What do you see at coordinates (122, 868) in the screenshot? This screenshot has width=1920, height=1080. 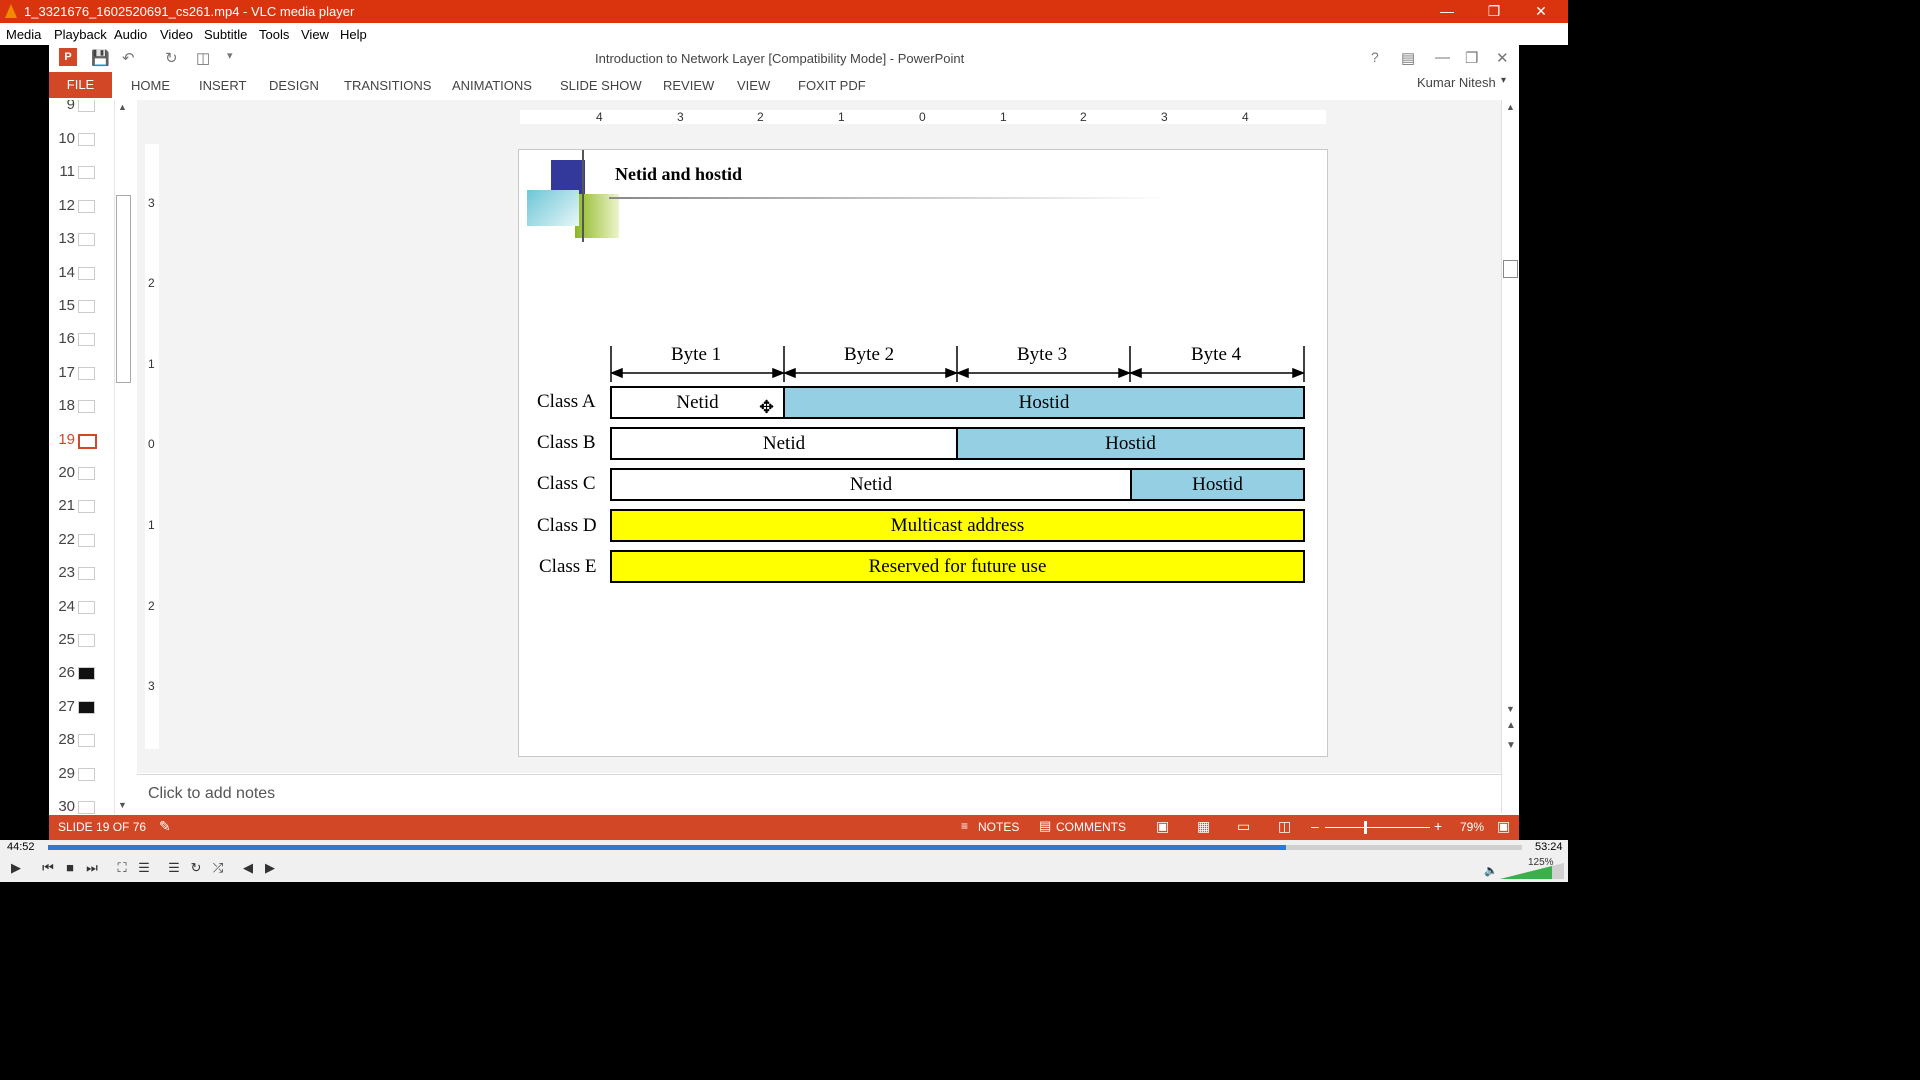 I see `fullscreen-icon: ⛶` at bounding box center [122, 868].